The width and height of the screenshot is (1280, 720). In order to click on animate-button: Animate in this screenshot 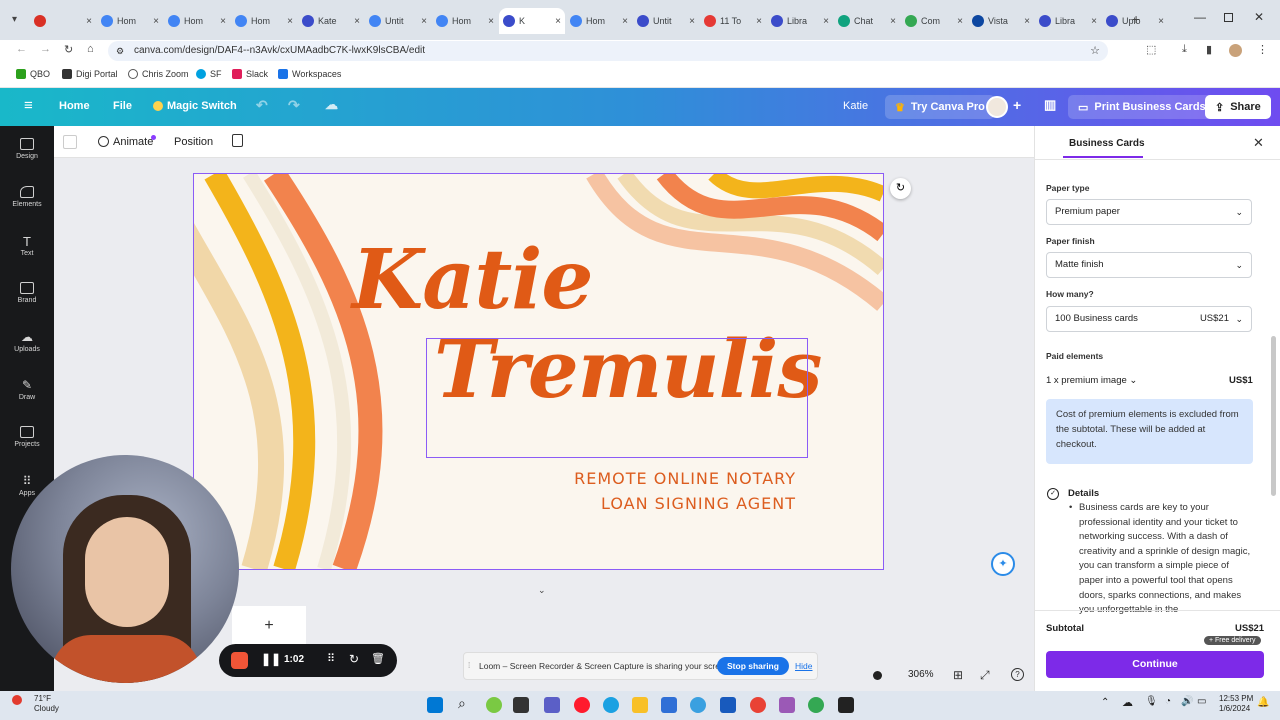, I will do `click(133, 142)`.